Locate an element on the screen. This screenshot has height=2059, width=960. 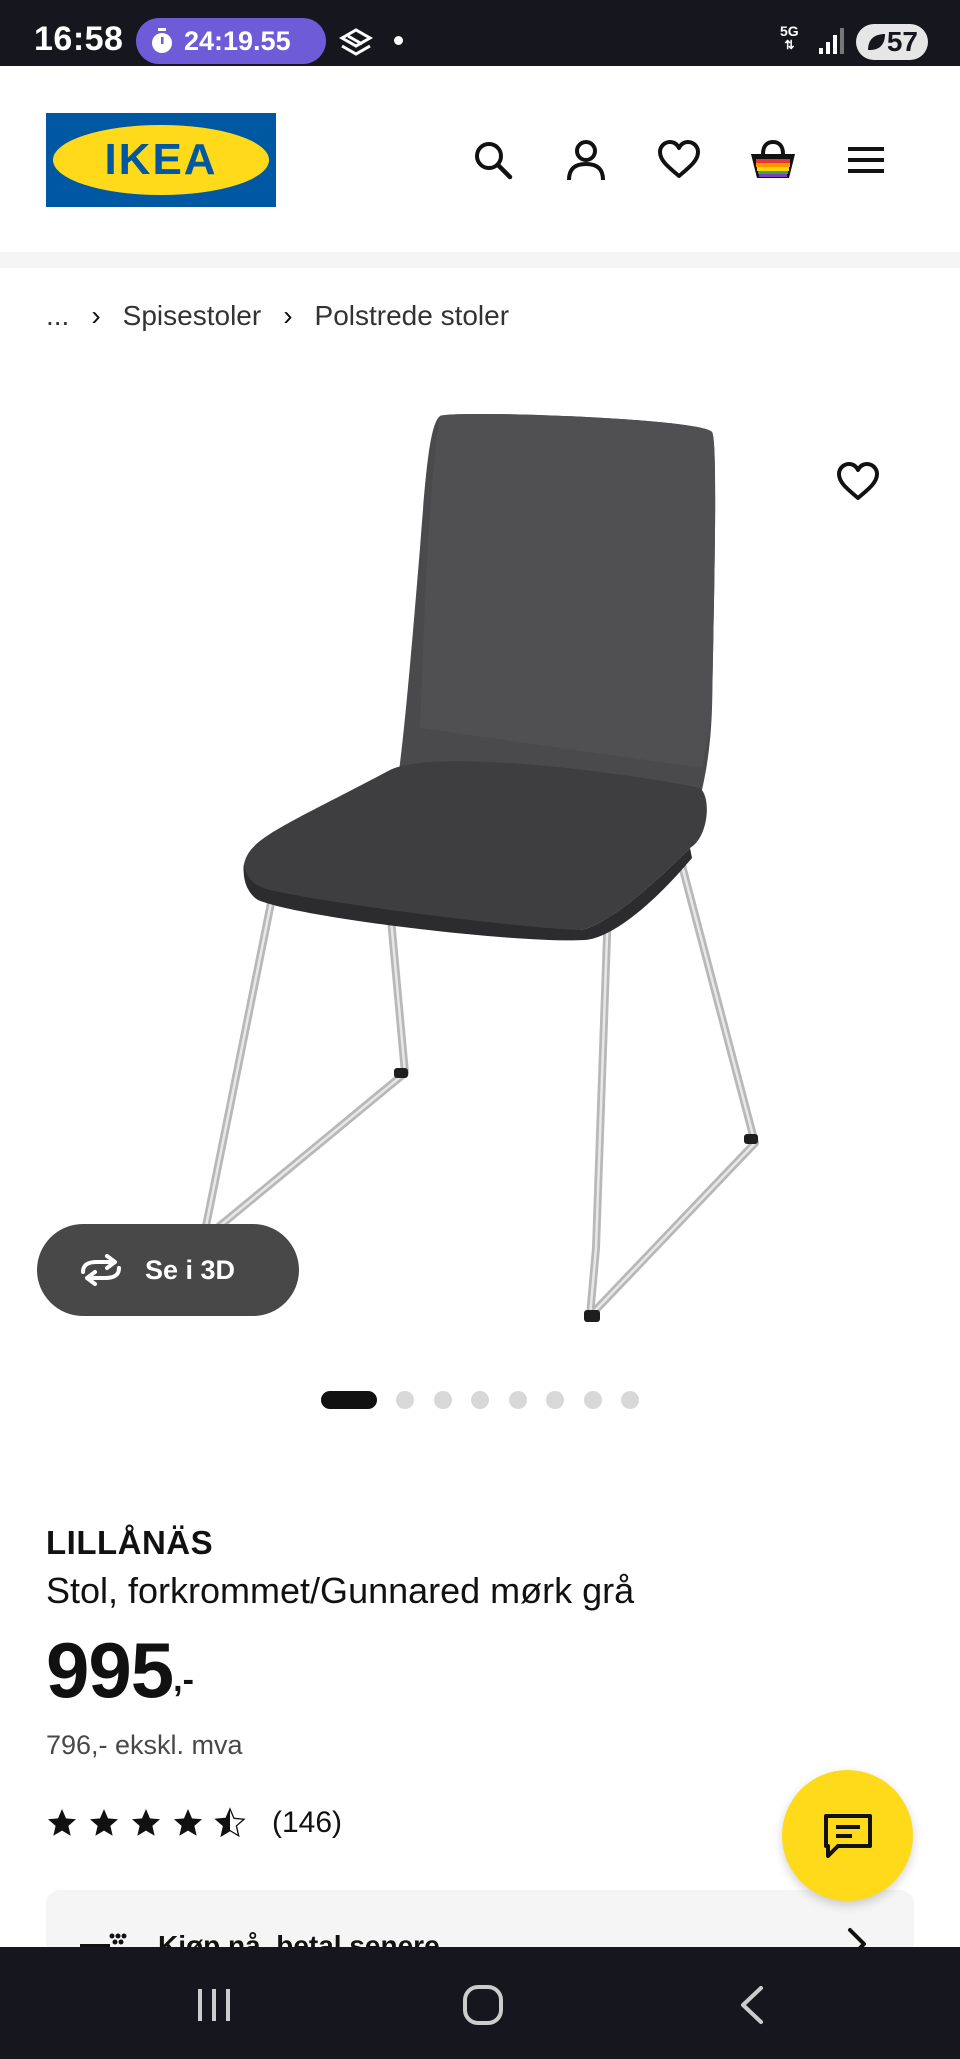
chat-icon is located at coordinates (847, 1835).